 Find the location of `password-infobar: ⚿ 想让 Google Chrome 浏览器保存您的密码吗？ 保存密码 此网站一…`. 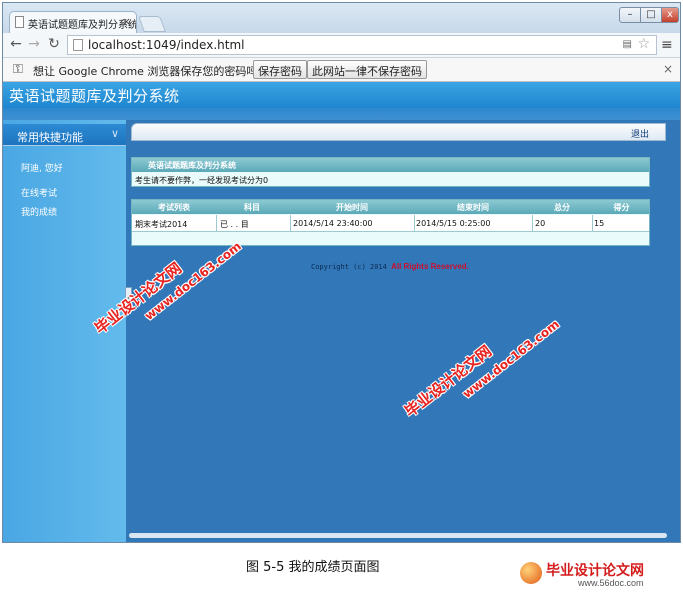

password-infobar: ⚿ 想让 Google Chrome 浏览器保存您的密码吗？ 保存密码 此网站一… is located at coordinates (341, 70).